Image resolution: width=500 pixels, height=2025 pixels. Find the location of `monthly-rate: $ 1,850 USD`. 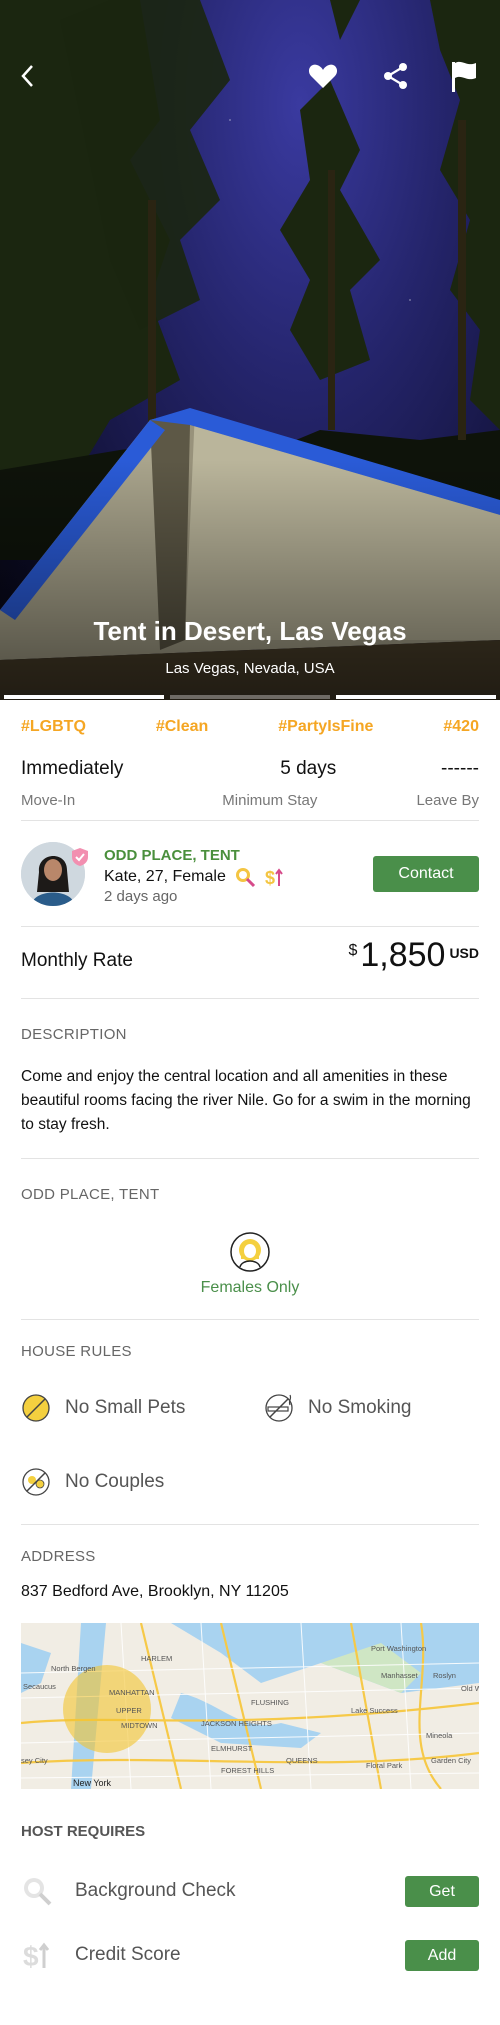

monthly-rate: $ 1,850 USD is located at coordinates (413, 955).